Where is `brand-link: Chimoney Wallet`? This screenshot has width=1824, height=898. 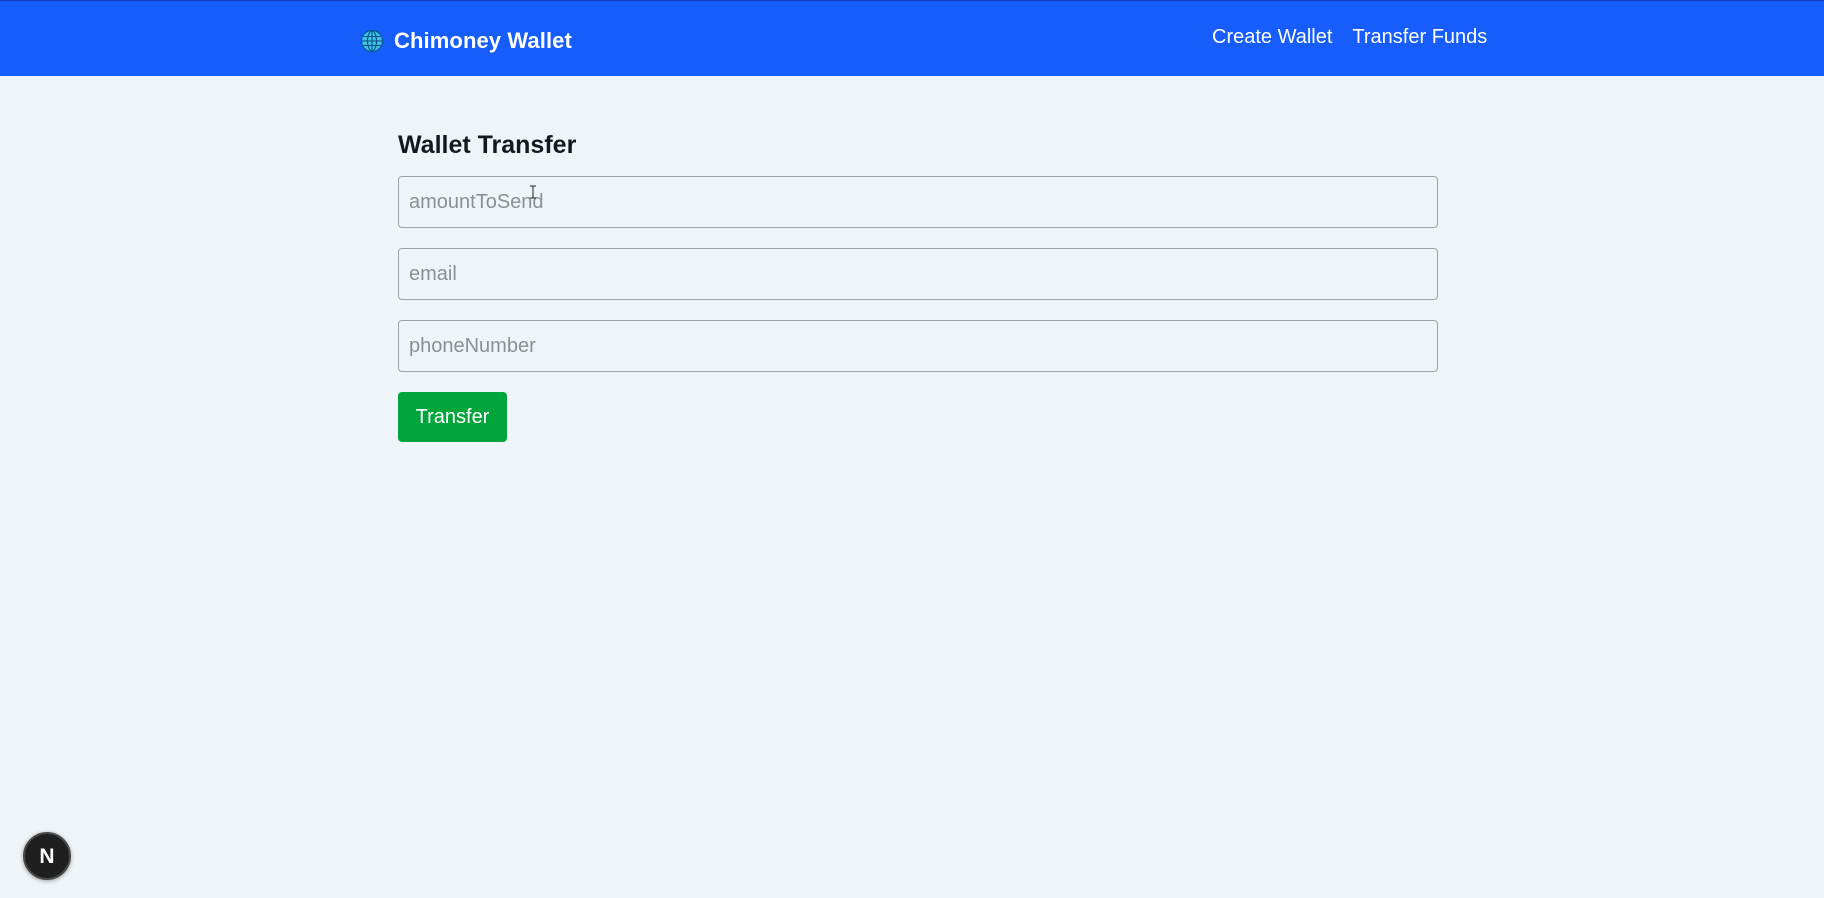 brand-link: Chimoney Wallet is located at coordinates (466, 41).